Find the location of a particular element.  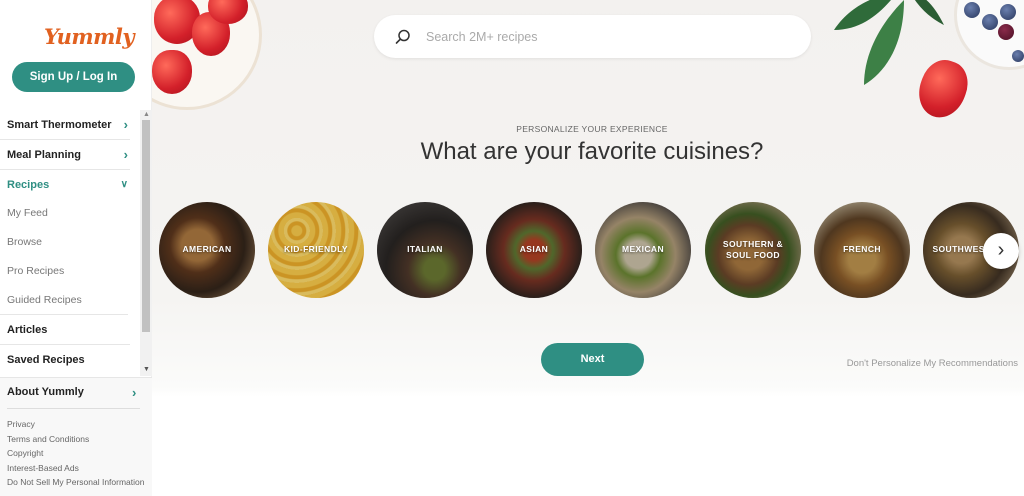

cuisine-southern-soul-food: SOUTHERN & SOUL FOOD is located at coordinates (753, 250).